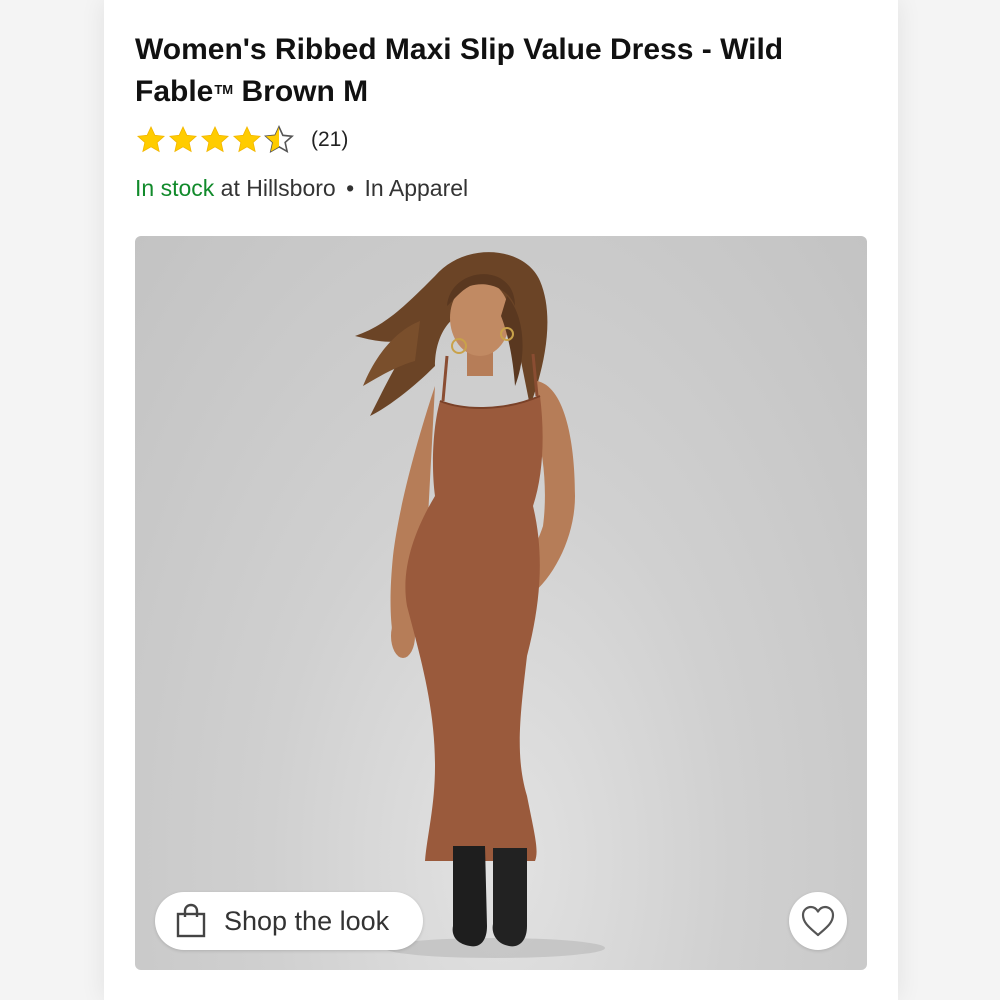 This screenshot has width=1000, height=1000. What do you see at coordinates (175, 188) in the screenshot?
I see `stock-status: In stock` at bounding box center [175, 188].